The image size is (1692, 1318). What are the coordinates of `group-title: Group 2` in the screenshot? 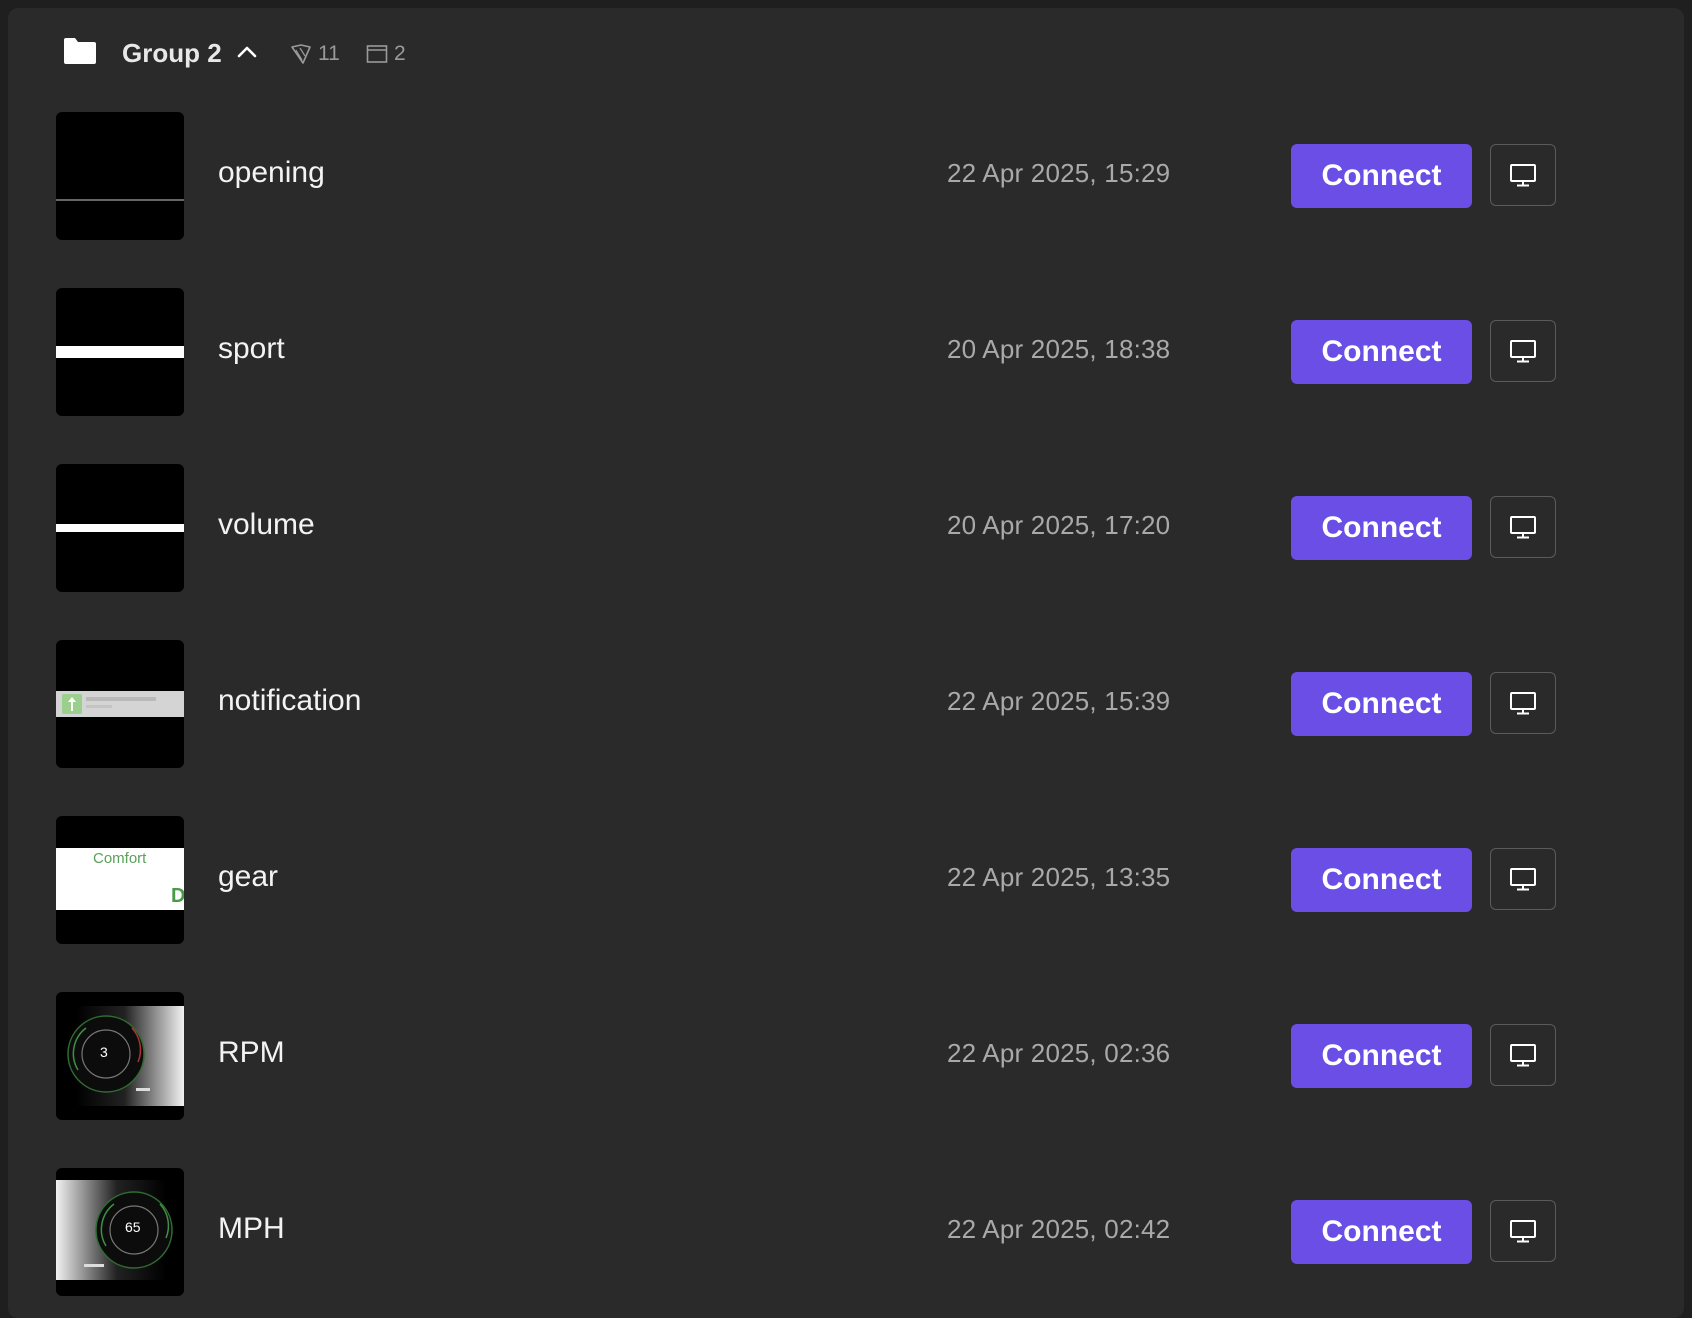 It's located at (172, 53).